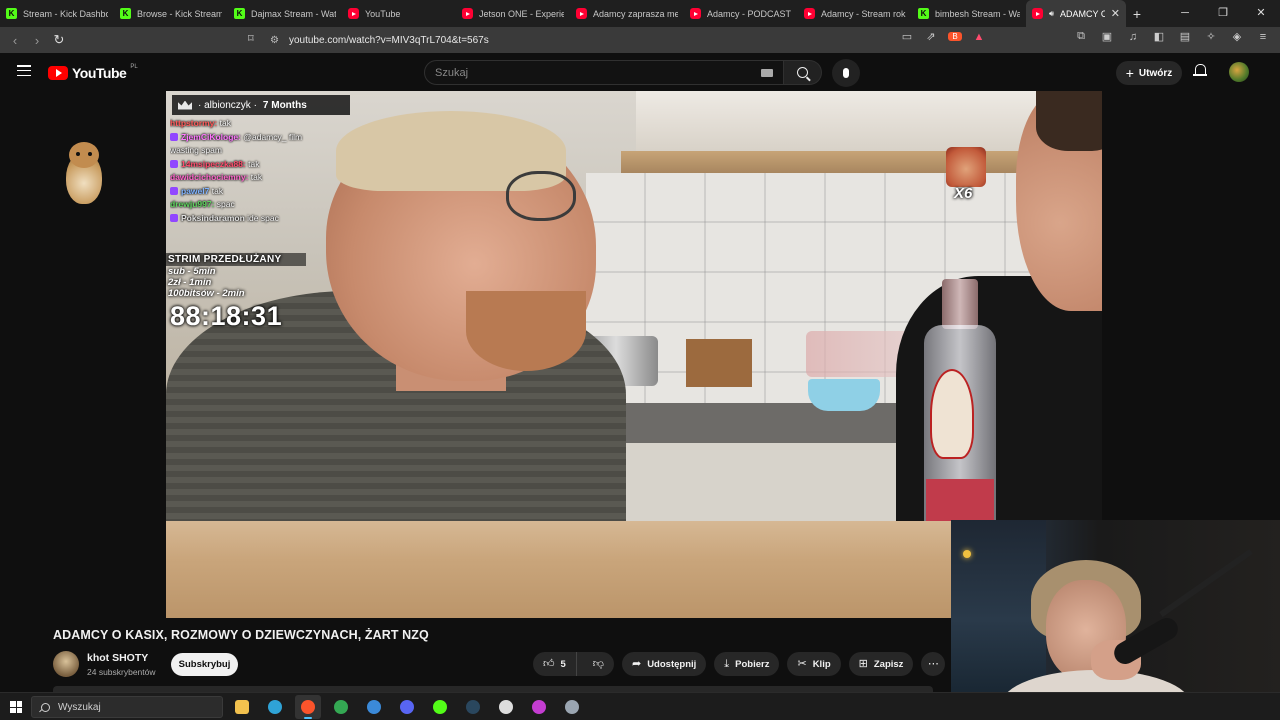 Image resolution: width=1280 pixels, height=720 pixels. Describe the element at coordinates (84, 175) in the screenshot. I see `hamster-image` at that location.